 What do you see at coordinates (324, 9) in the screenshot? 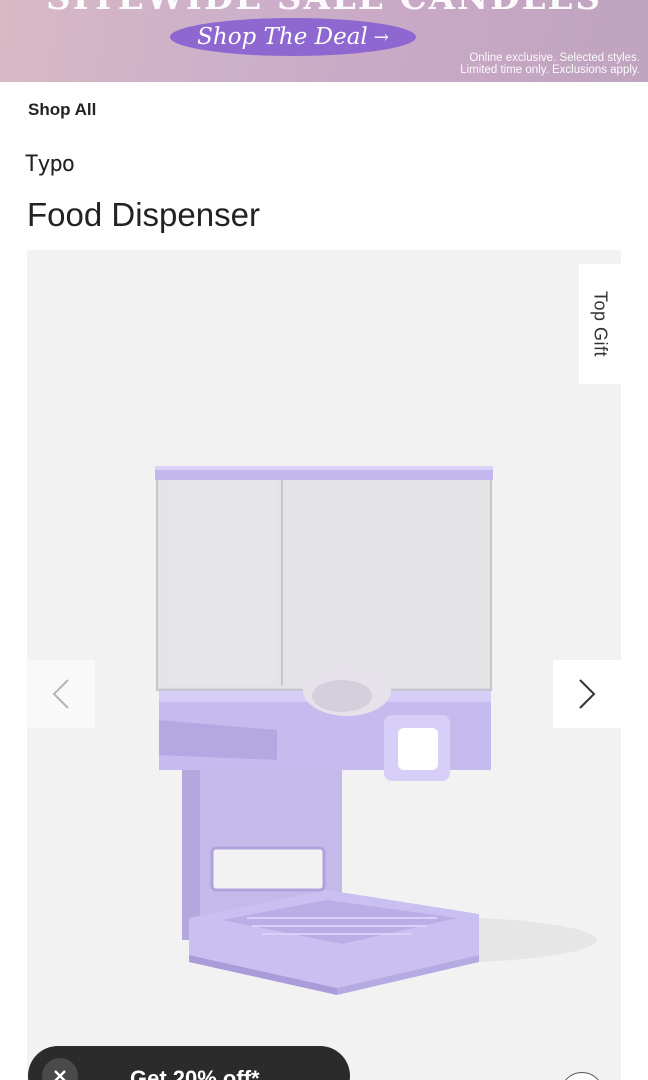
I see `promo-headline: SITEWIDE SALE CANDLES` at bounding box center [324, 9].